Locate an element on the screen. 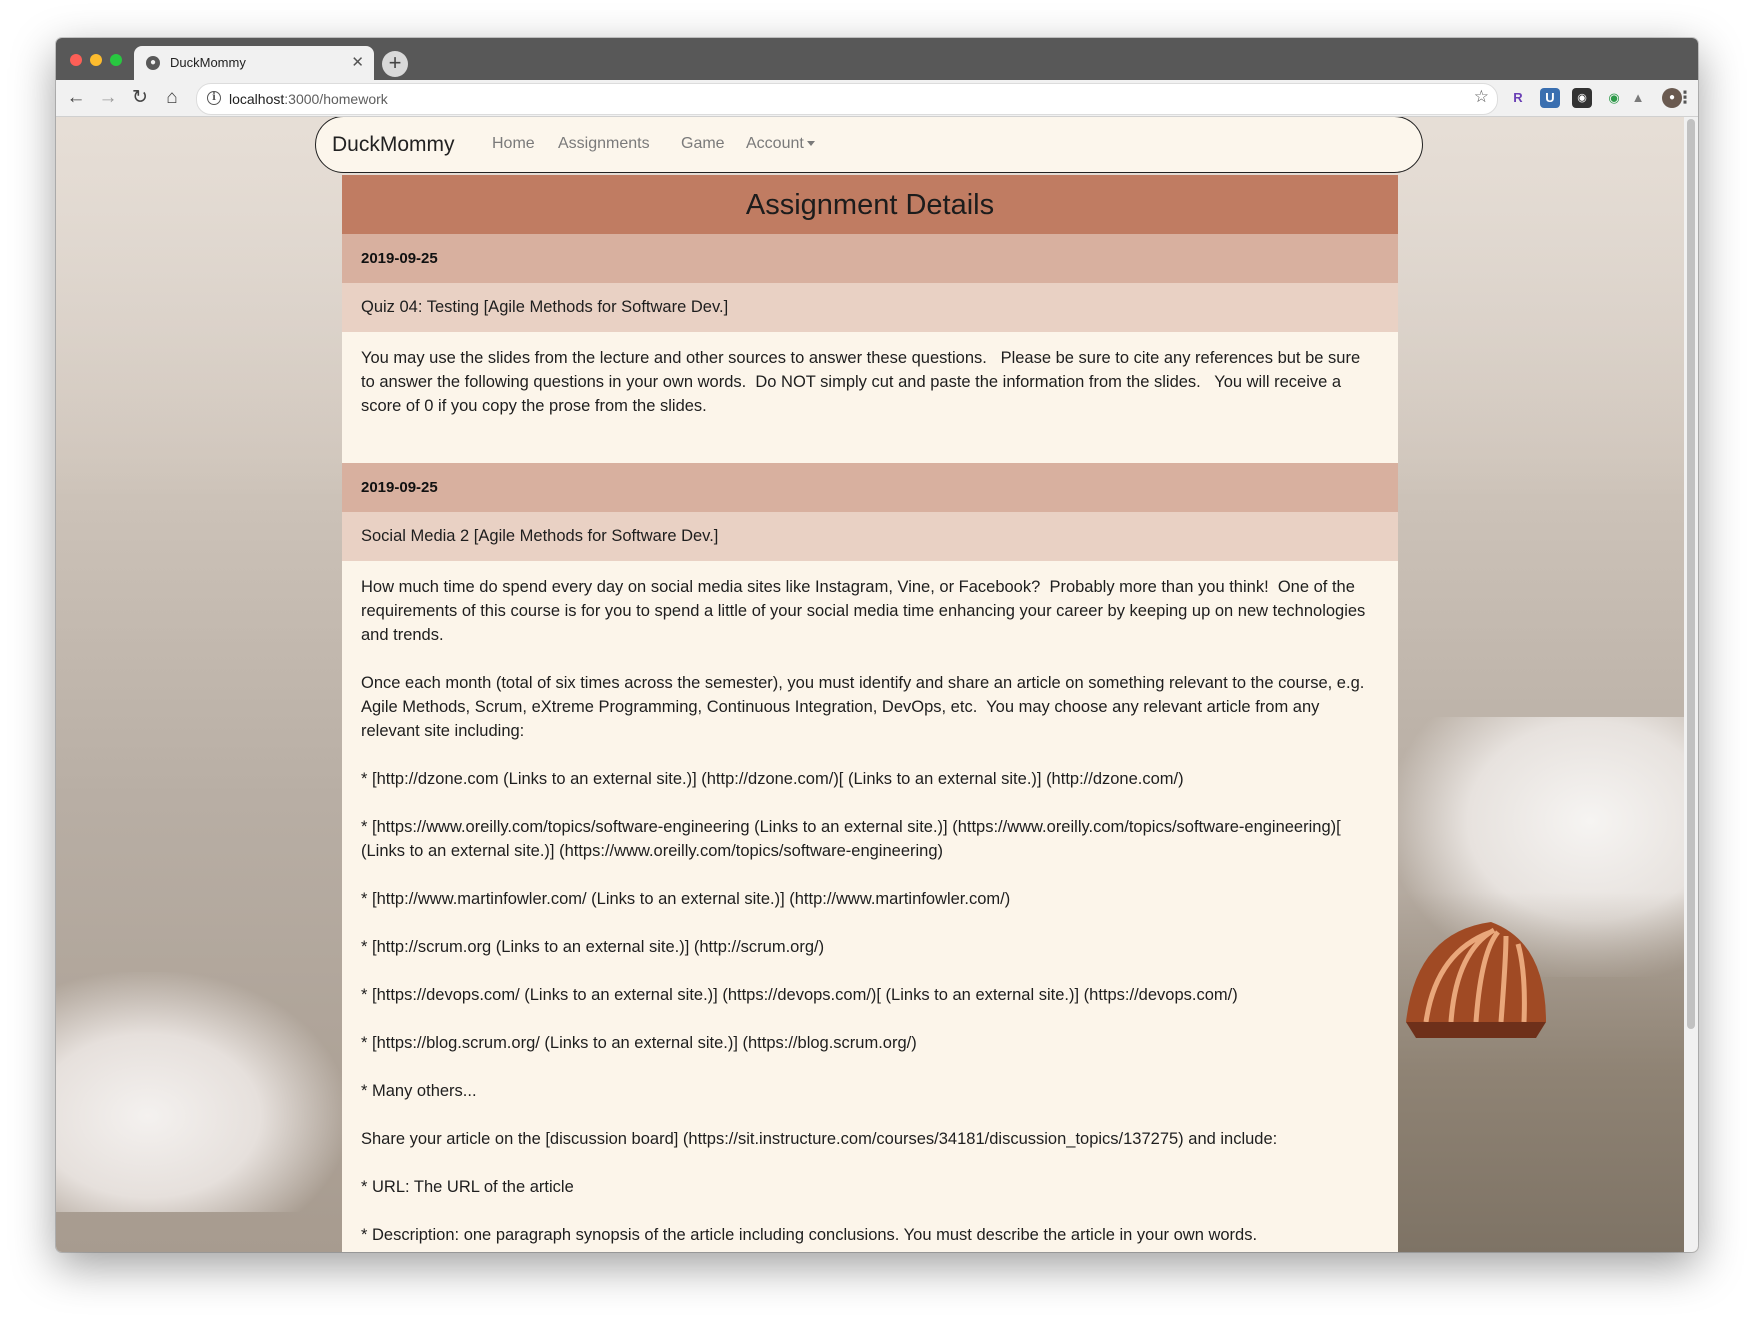 This screenshot has height=1327, width=1754. address-bar: i localhost:3000/homework ☆ is located at coordinates (847, 99).